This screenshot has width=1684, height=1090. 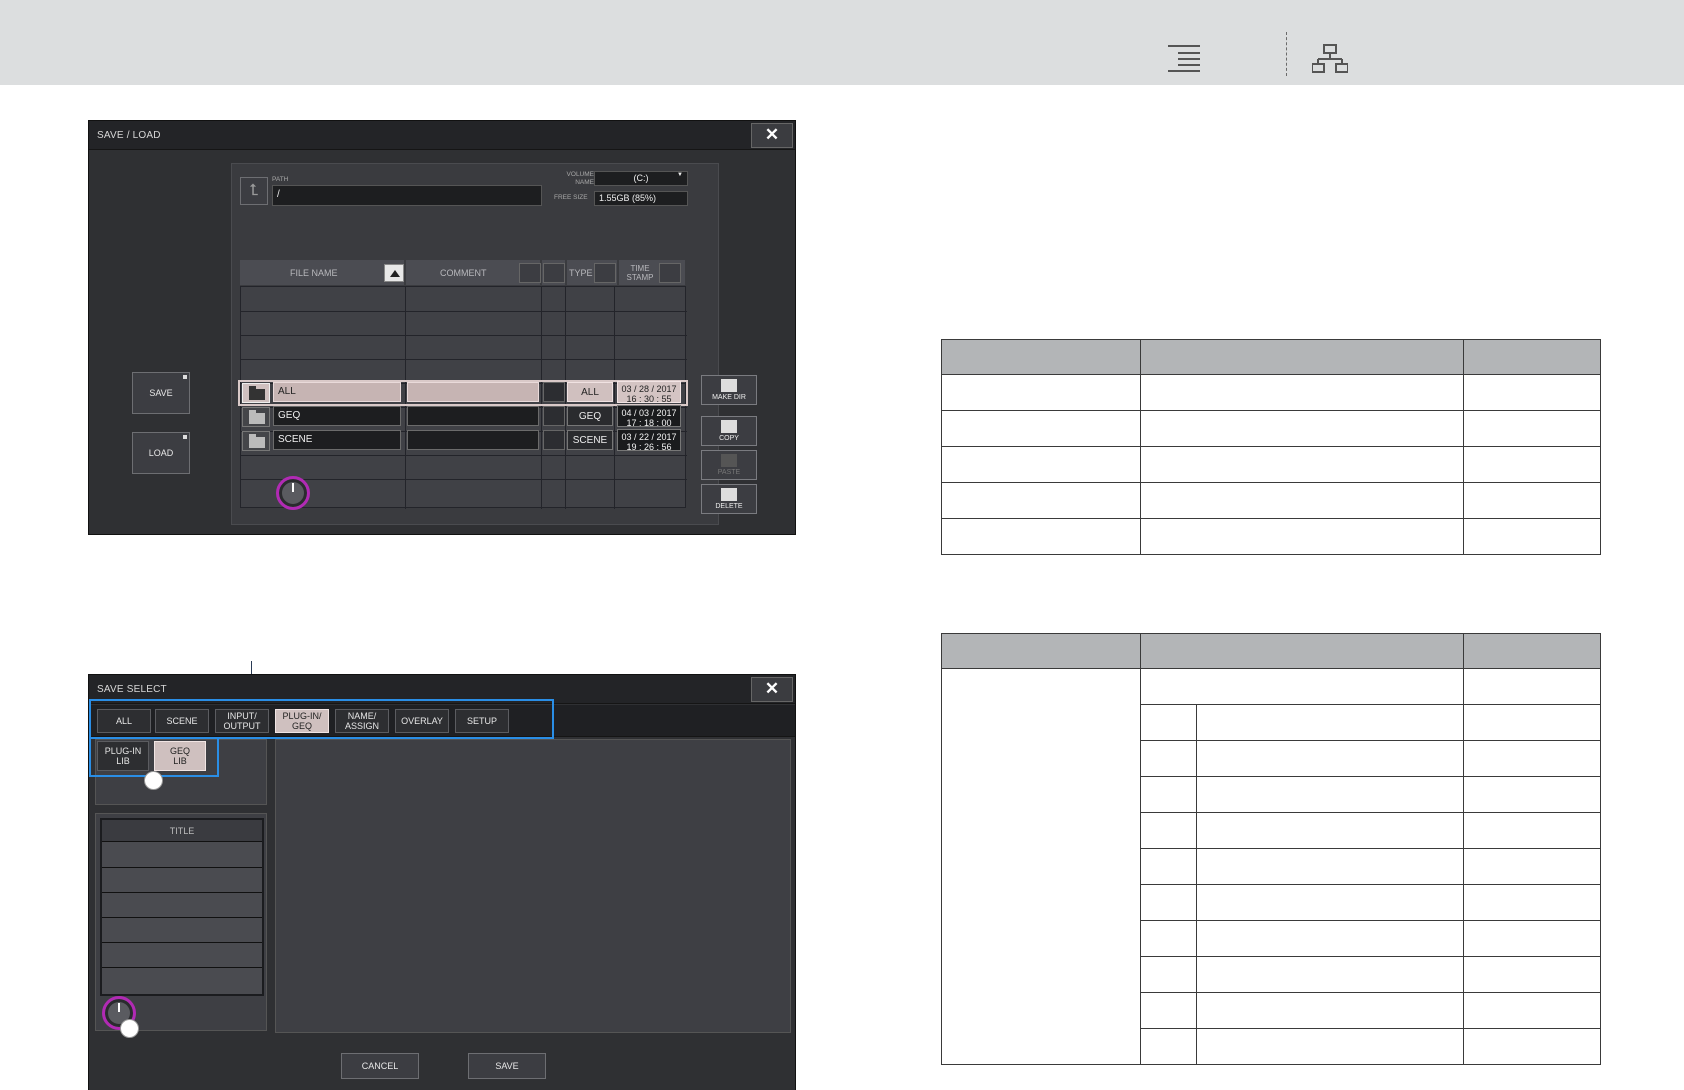 What do you see at coordinates (129, 135) in the screenshot?
I see `dialog-title: SAVE / LOAD` at bounding box center [129, 135].